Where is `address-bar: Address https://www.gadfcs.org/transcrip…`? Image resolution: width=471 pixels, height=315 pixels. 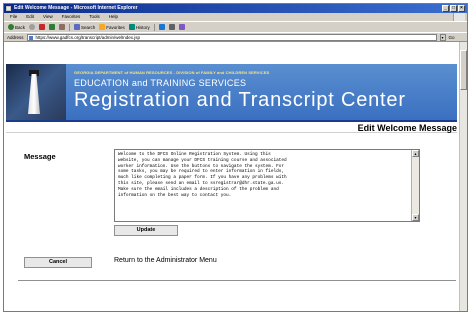 address-bar: Address https://www.gadfcs.org/transcrip… is located at coordinates (235, 37).